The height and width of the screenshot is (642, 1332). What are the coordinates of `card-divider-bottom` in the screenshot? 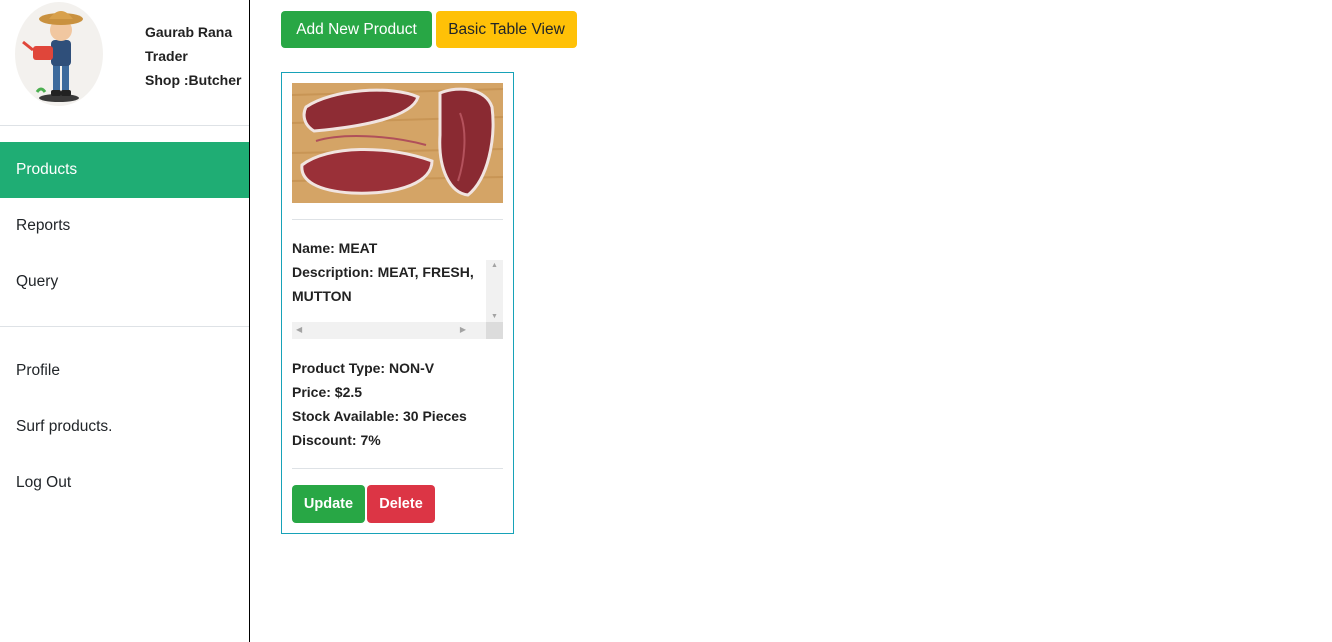 It's located at (397, 468).